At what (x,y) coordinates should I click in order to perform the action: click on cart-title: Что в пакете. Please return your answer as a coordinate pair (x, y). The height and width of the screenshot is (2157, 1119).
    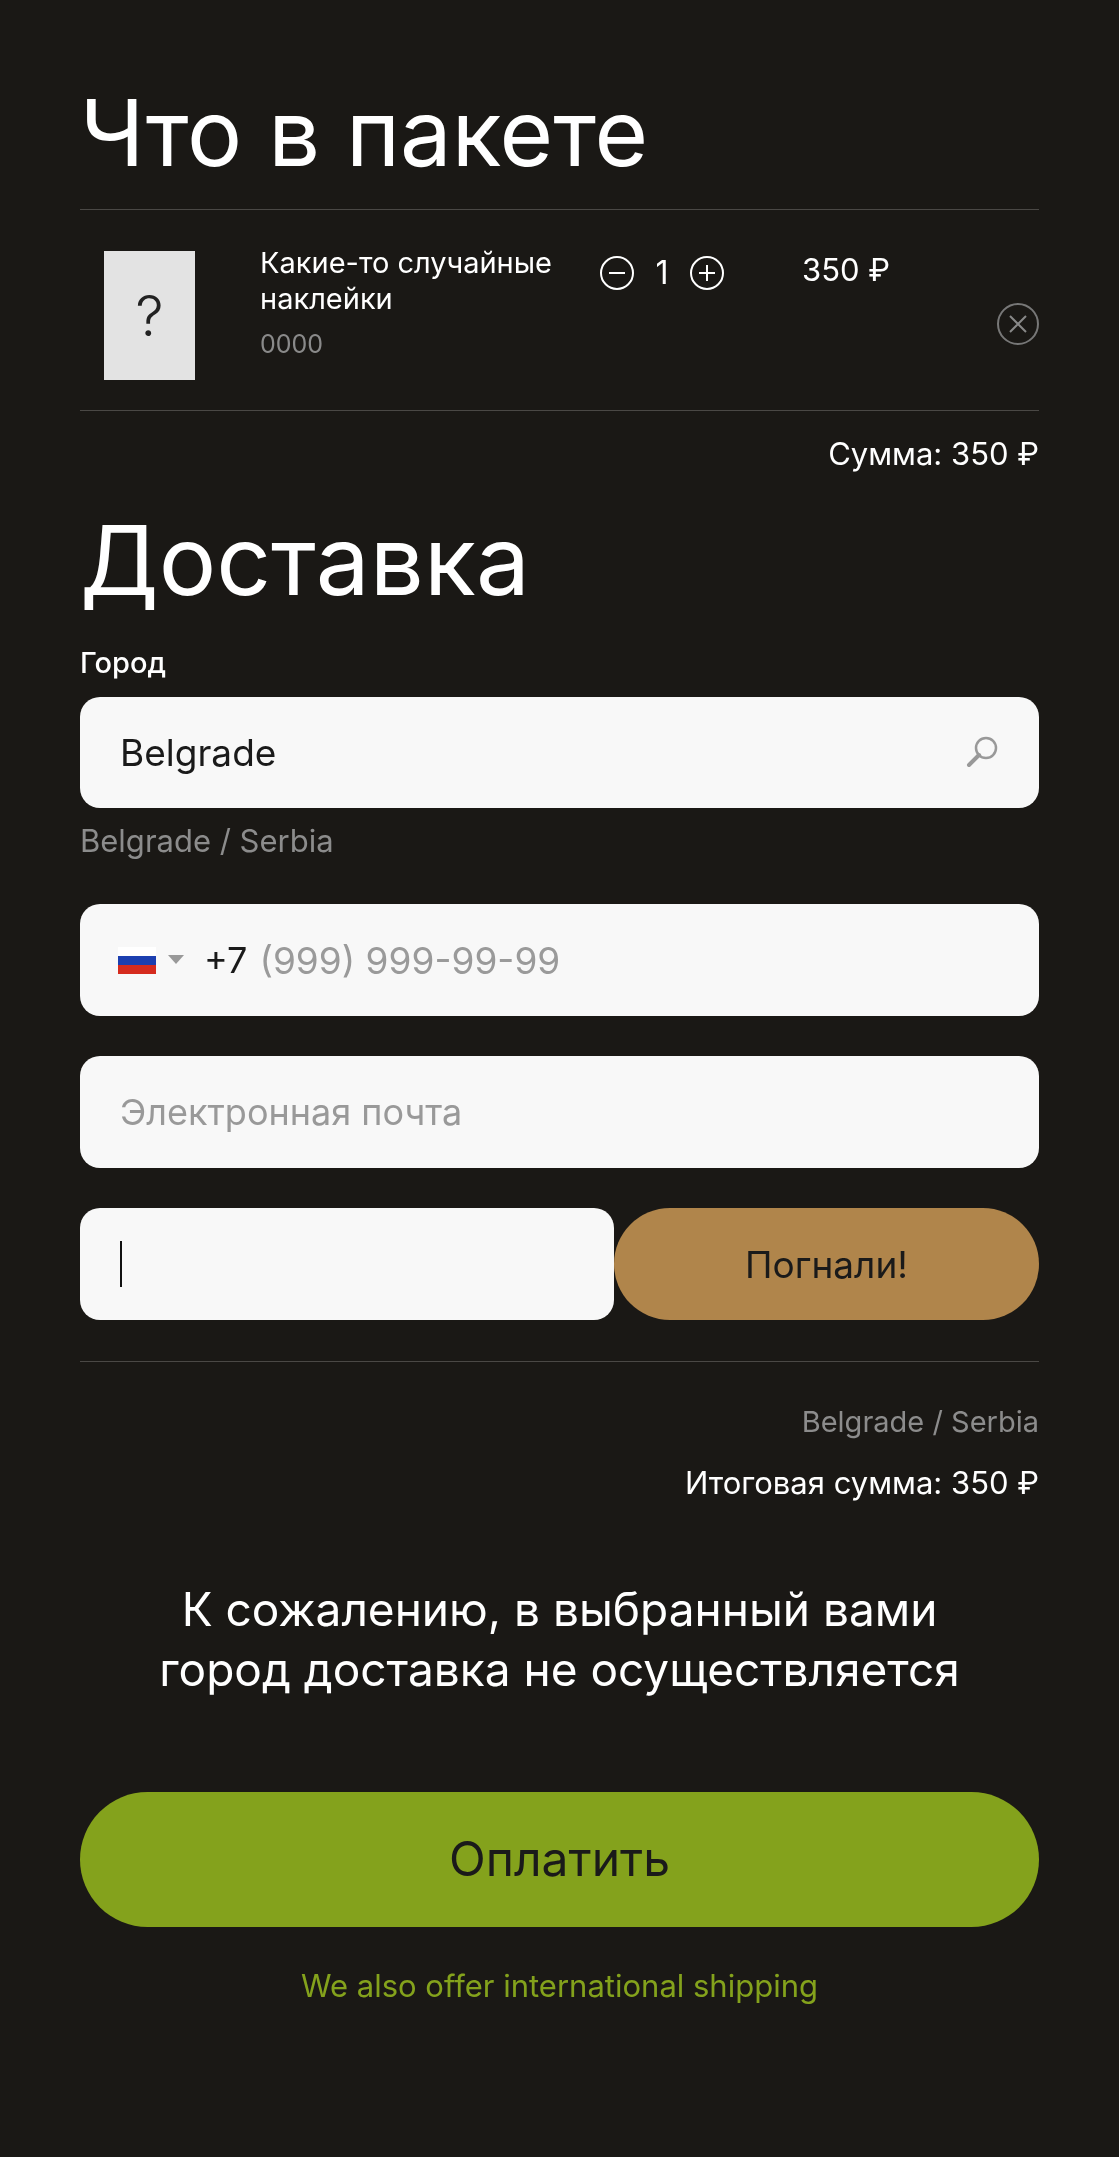
    Looking at the image, I should click on (365, 133).